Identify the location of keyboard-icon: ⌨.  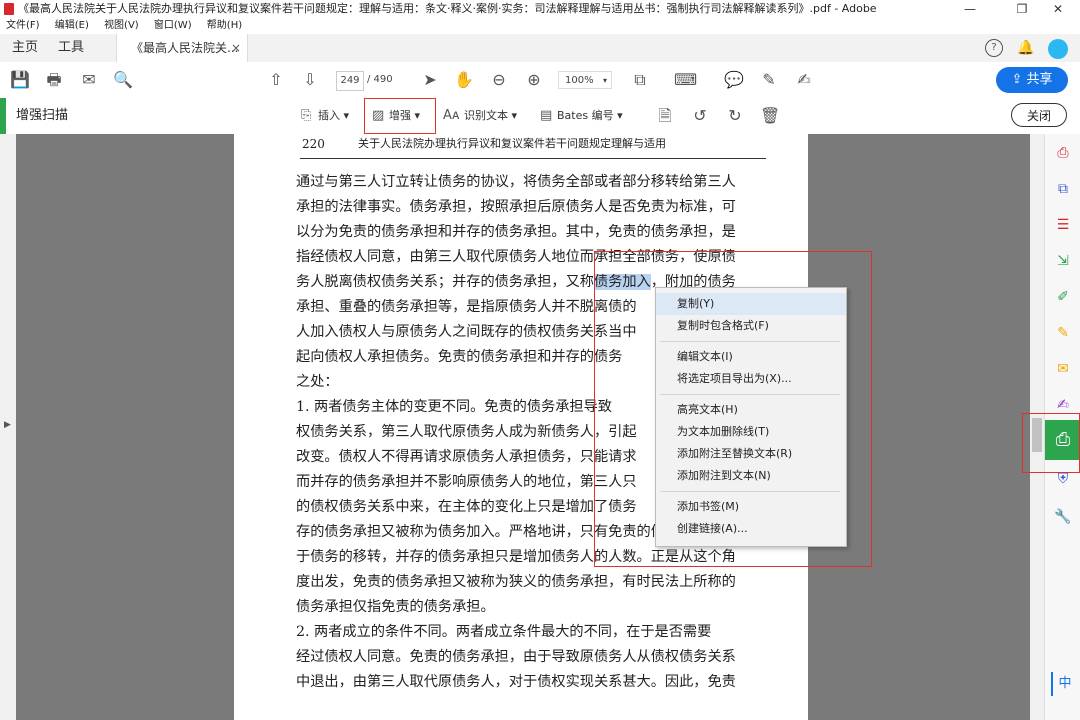
(685, 80).